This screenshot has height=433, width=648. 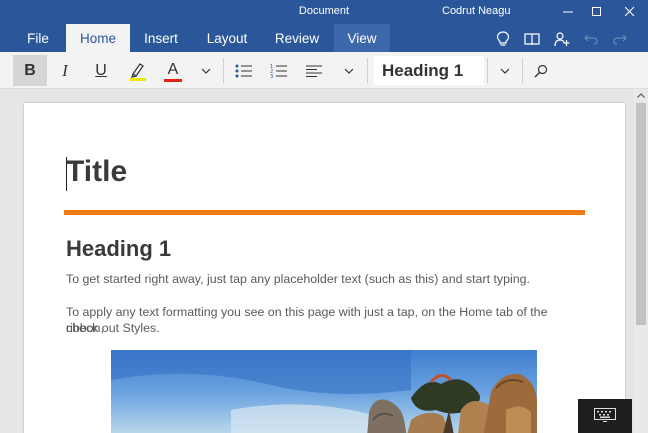 I want to click on scroll-up-button, so click(x=641, y=95).